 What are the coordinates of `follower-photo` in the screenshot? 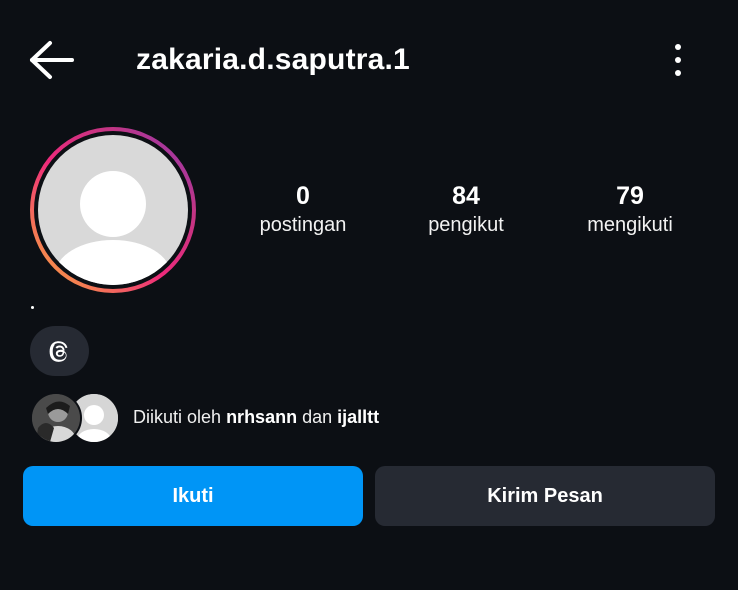 It's located at (56, 418).